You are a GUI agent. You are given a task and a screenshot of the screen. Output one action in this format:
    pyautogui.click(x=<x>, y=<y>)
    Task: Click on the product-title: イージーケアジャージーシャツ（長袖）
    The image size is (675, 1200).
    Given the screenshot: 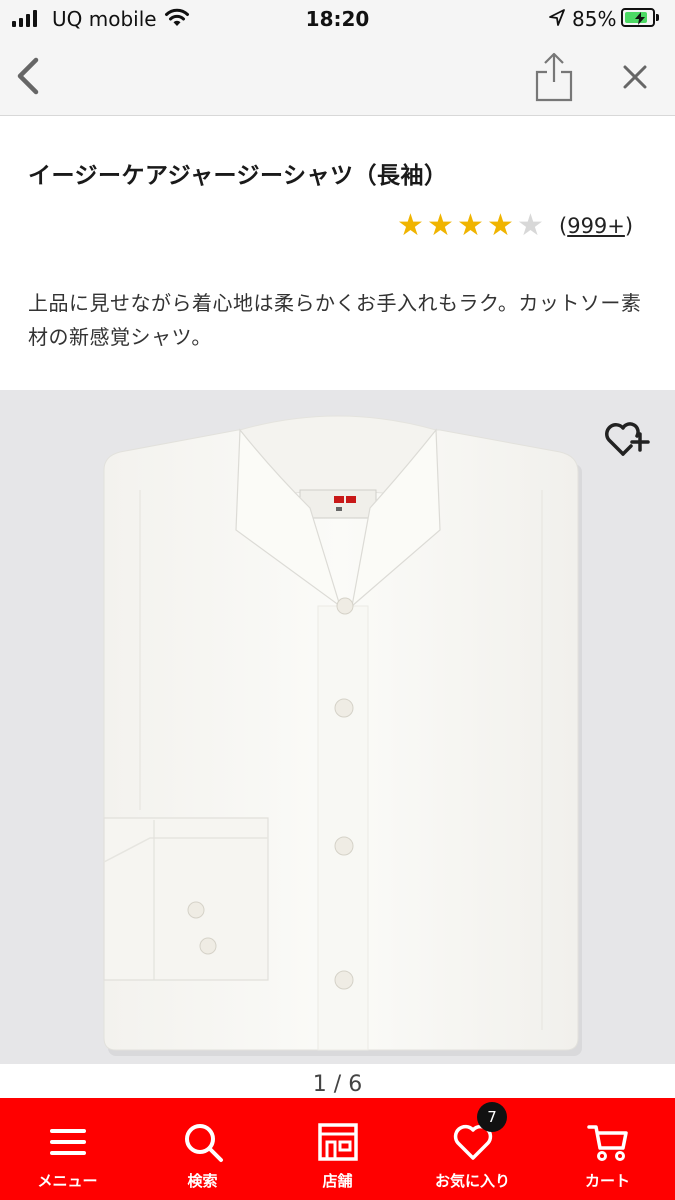 What is the action you would take?
    pyautogui.click(x=238, y=176)
    